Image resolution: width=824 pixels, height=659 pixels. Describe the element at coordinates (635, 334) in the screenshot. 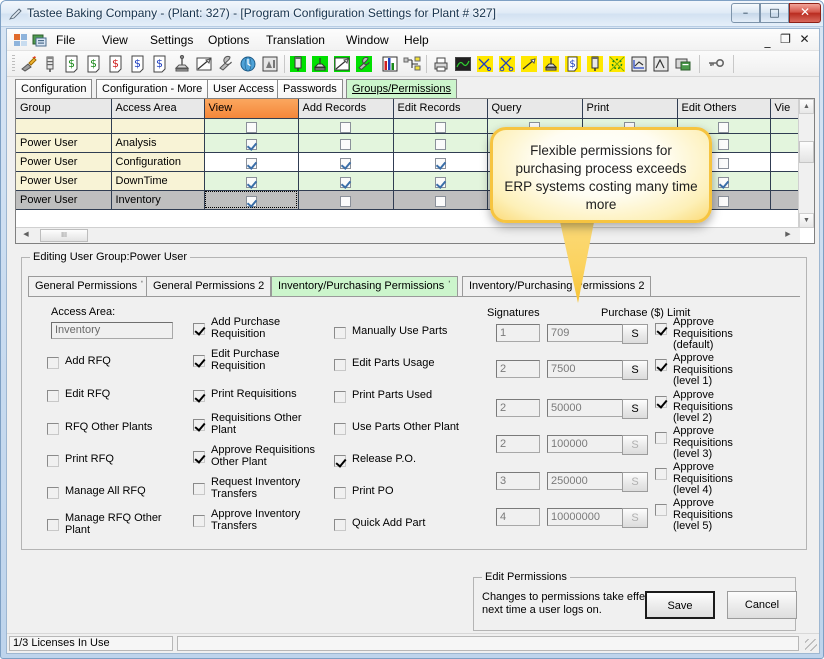

I see `signature-button-default: S` at that location.